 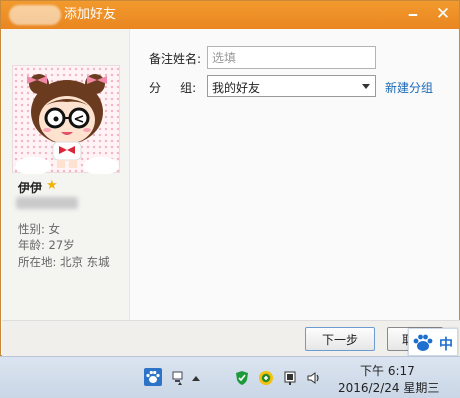 I want to click on shield-icon, so click(x=242, y=378).